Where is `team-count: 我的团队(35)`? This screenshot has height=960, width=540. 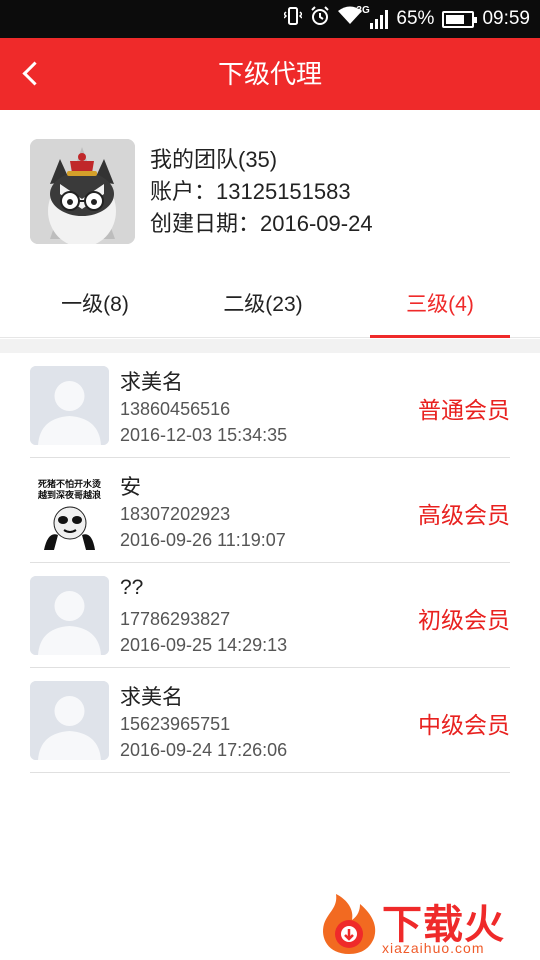 team-count: 我的团队(35) is located at coordinates (214, 159).